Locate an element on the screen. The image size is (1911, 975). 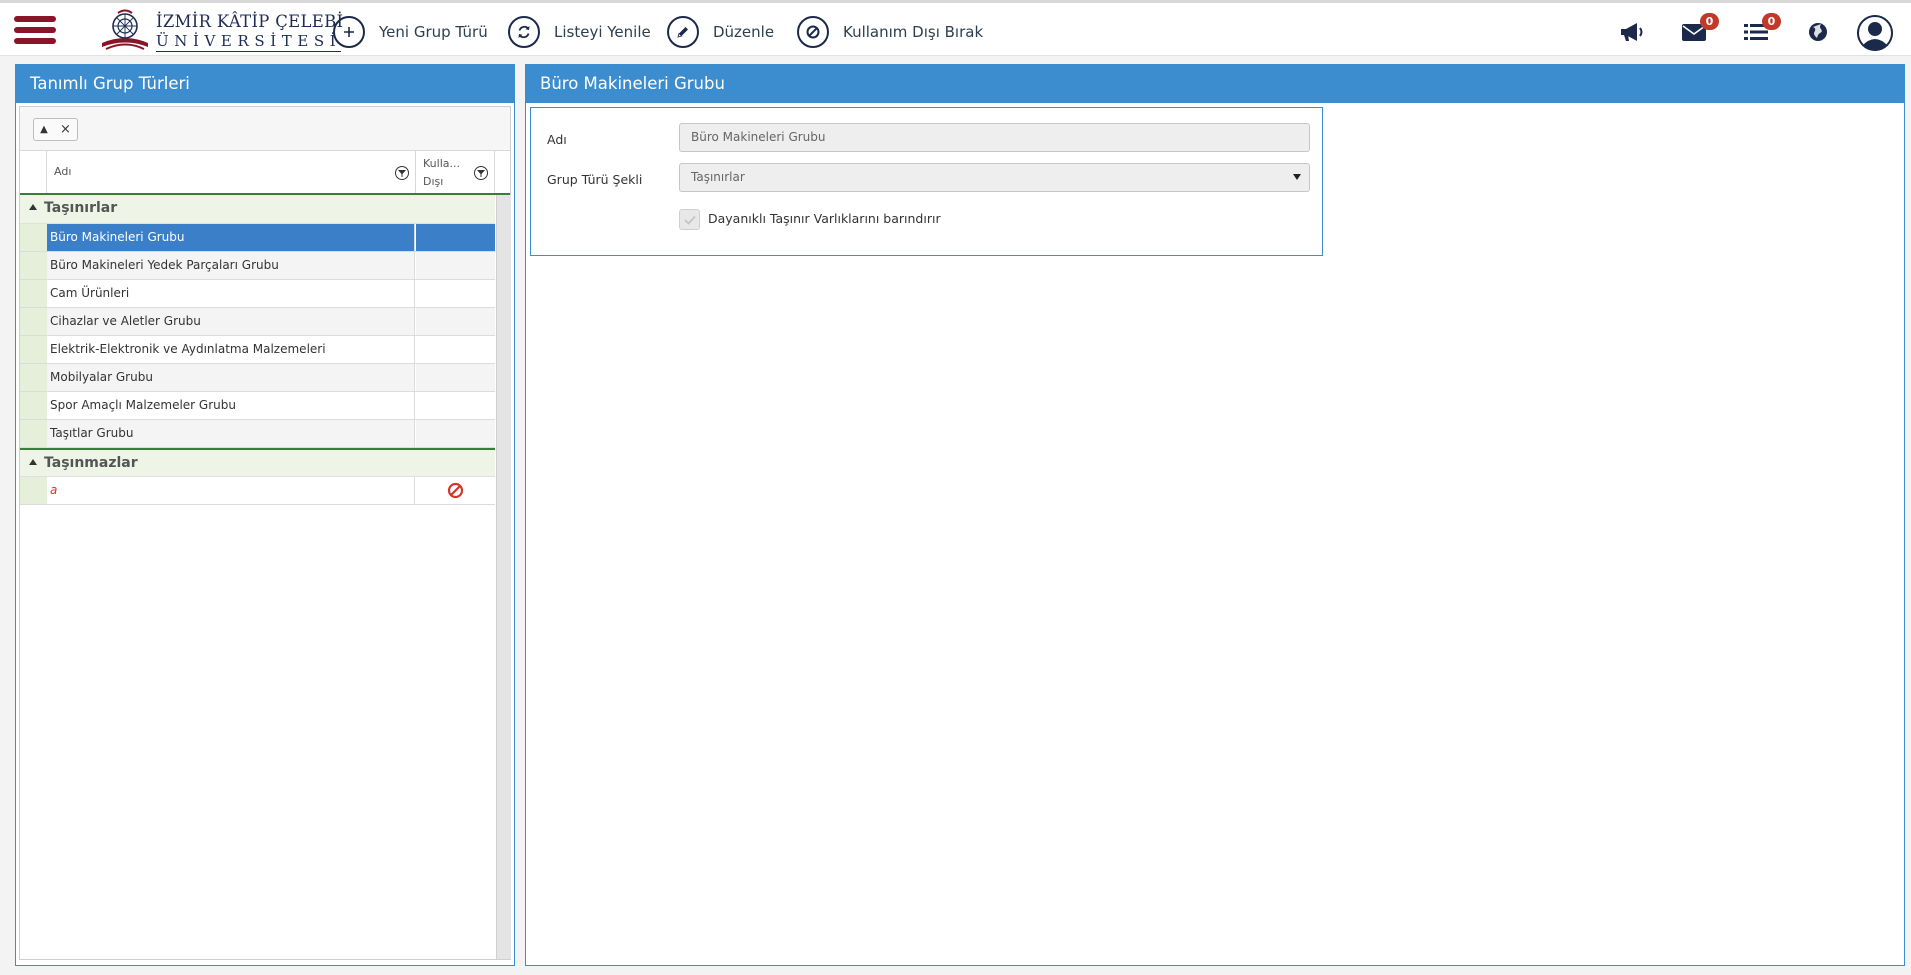
check-icon is located at coordinates (689, 220).